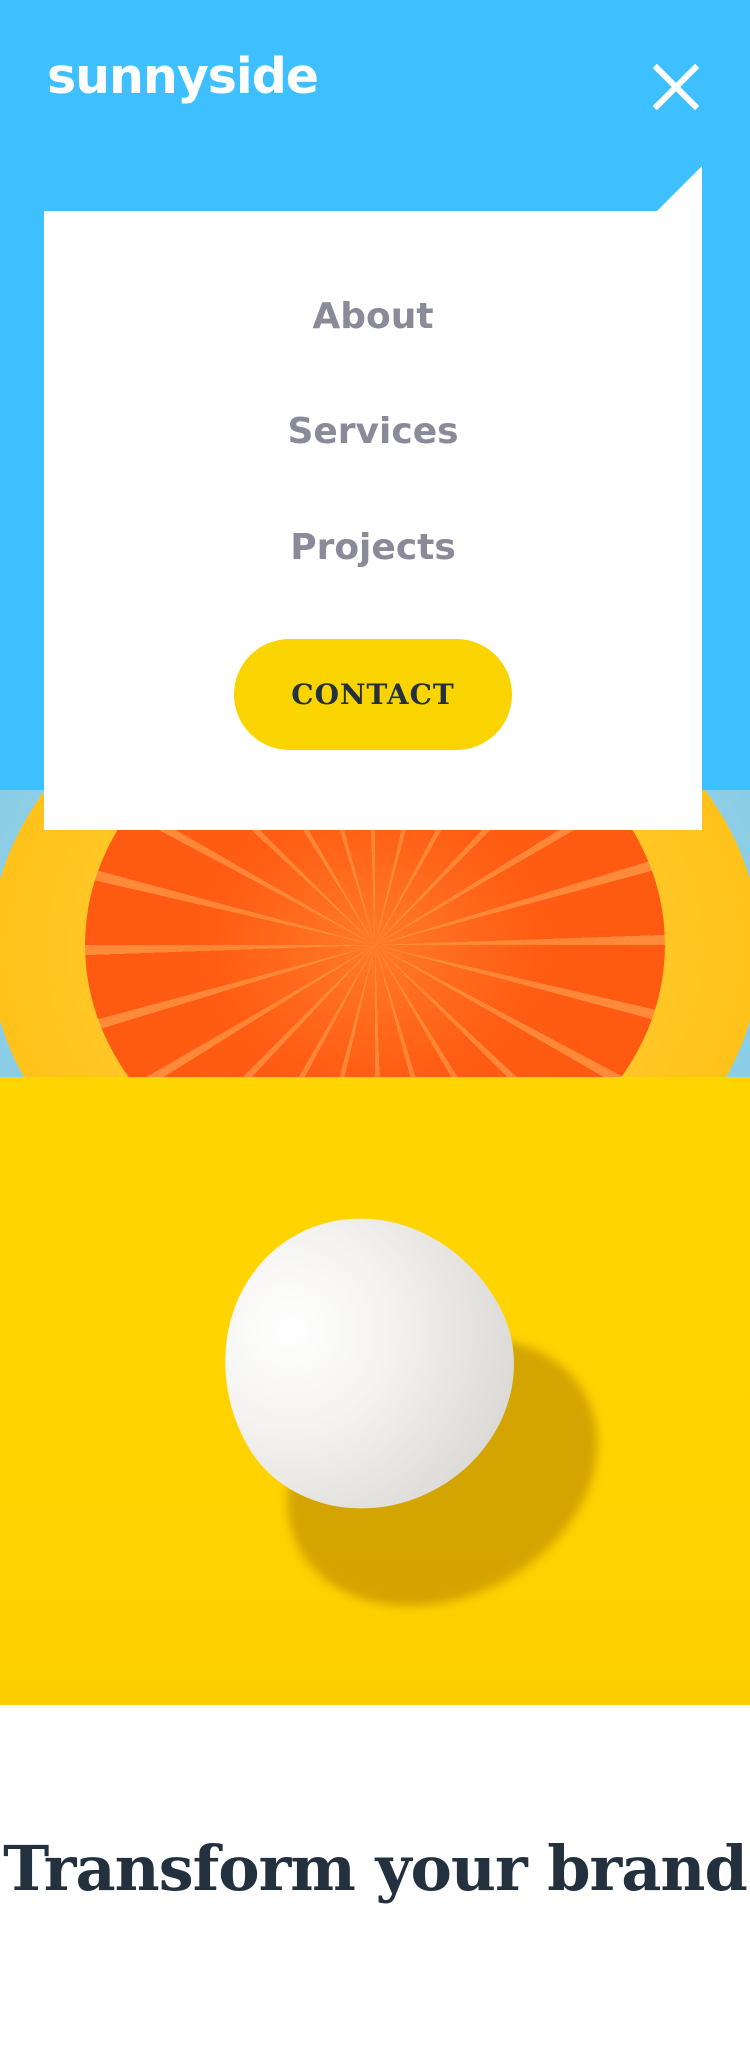 This screenshot has width=750, height=2048. What do you see at coordinates (375, 1868) in the screenshot?
I see `page-heading: Transform your brand` at bounding box center [375, 1868].